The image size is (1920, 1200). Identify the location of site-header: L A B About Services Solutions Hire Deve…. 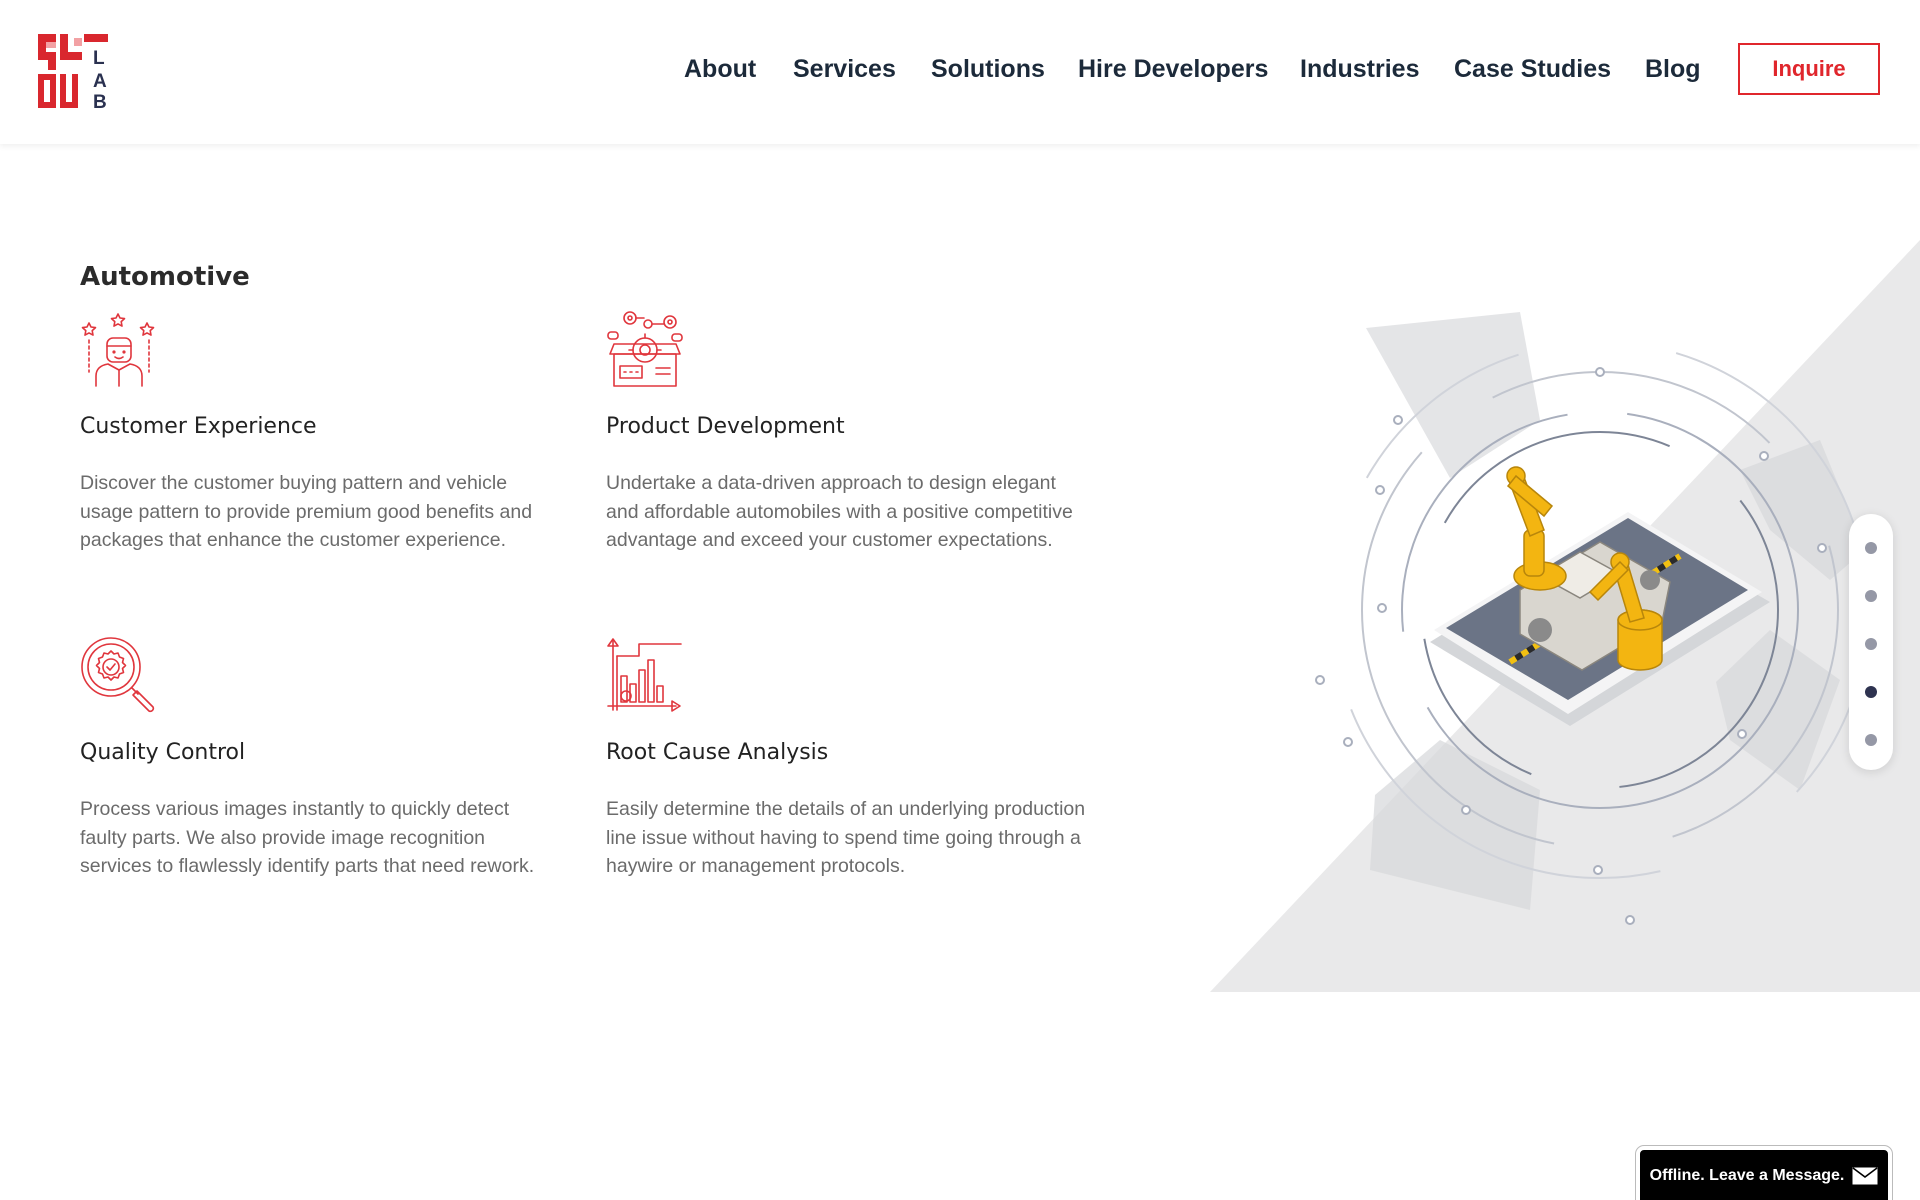
(960, 72).